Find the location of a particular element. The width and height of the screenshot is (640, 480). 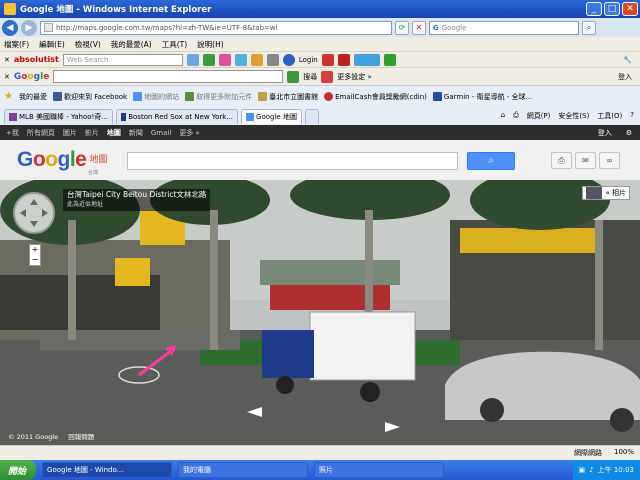

zoom-control: + − is located at coordinates (35, 255).